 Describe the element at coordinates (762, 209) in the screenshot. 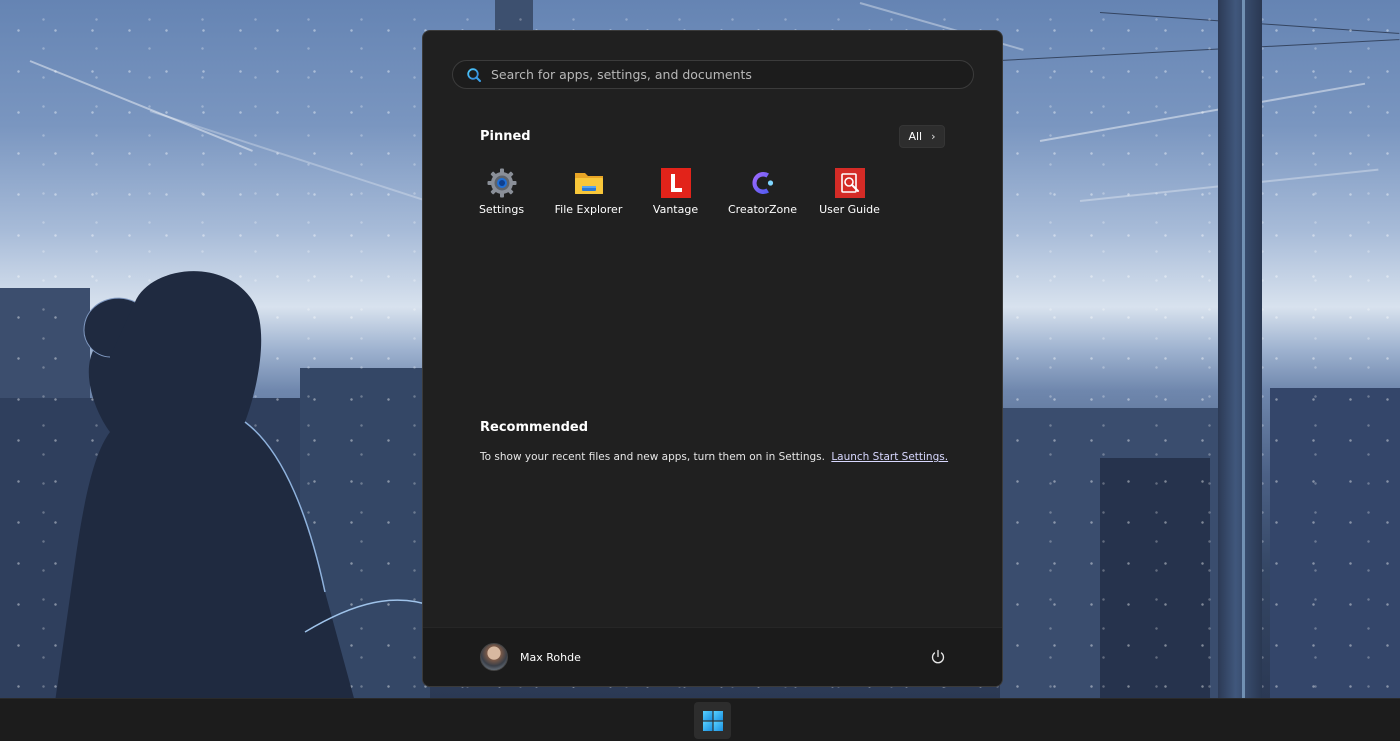

I see `pinned-app-label: CreatorZone` at that location.